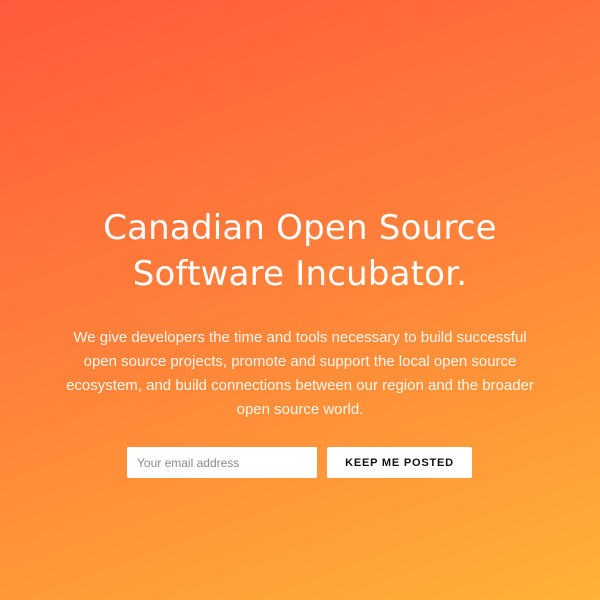 The image size is (600, 600). Describe the element at coordinates (300, 251) in the screenshot. I see `page-title: Canadian Open Source Software Incubator.` at that location.